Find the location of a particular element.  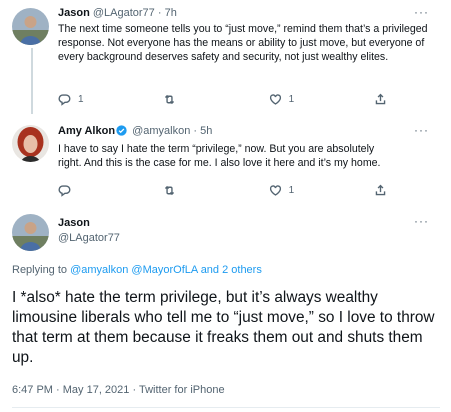

mention-link: @amyalkon is located at coordinates (99, 270).